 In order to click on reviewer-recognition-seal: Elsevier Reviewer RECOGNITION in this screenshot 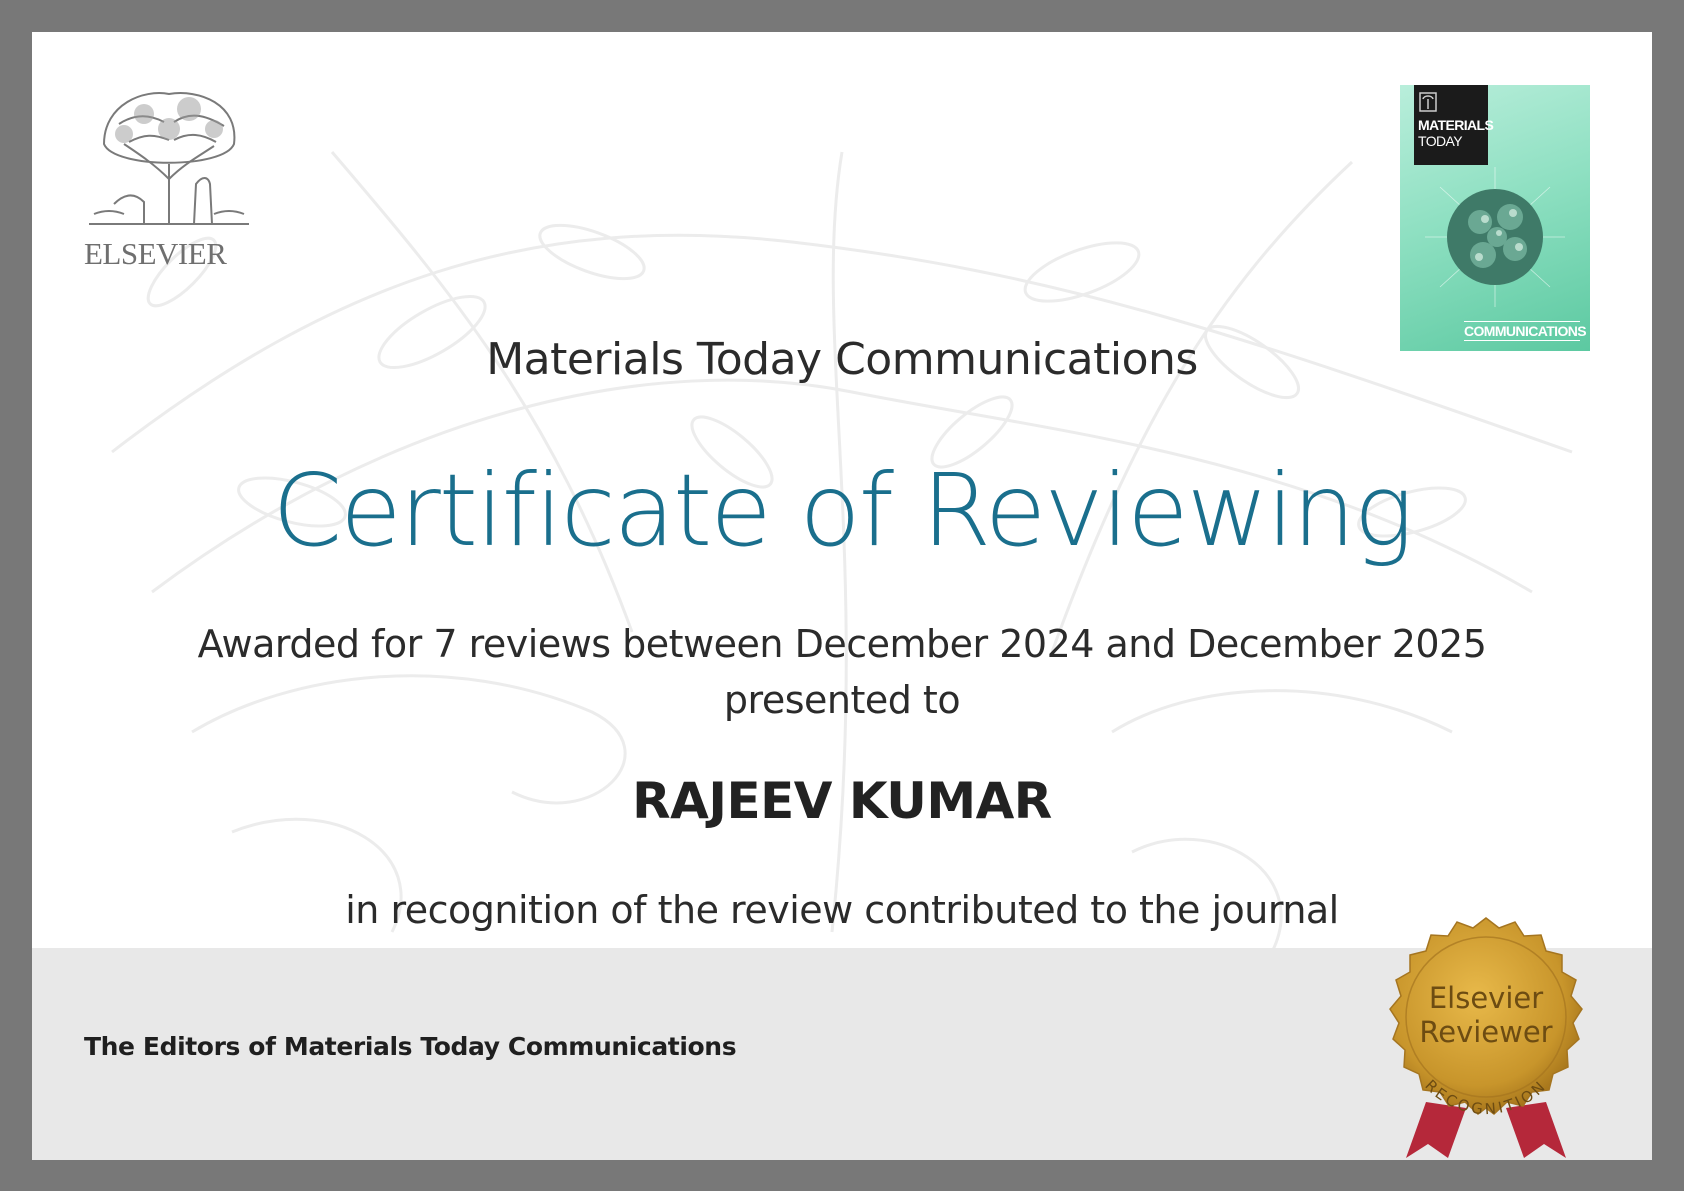, I will do `click(1486, 1037)`.